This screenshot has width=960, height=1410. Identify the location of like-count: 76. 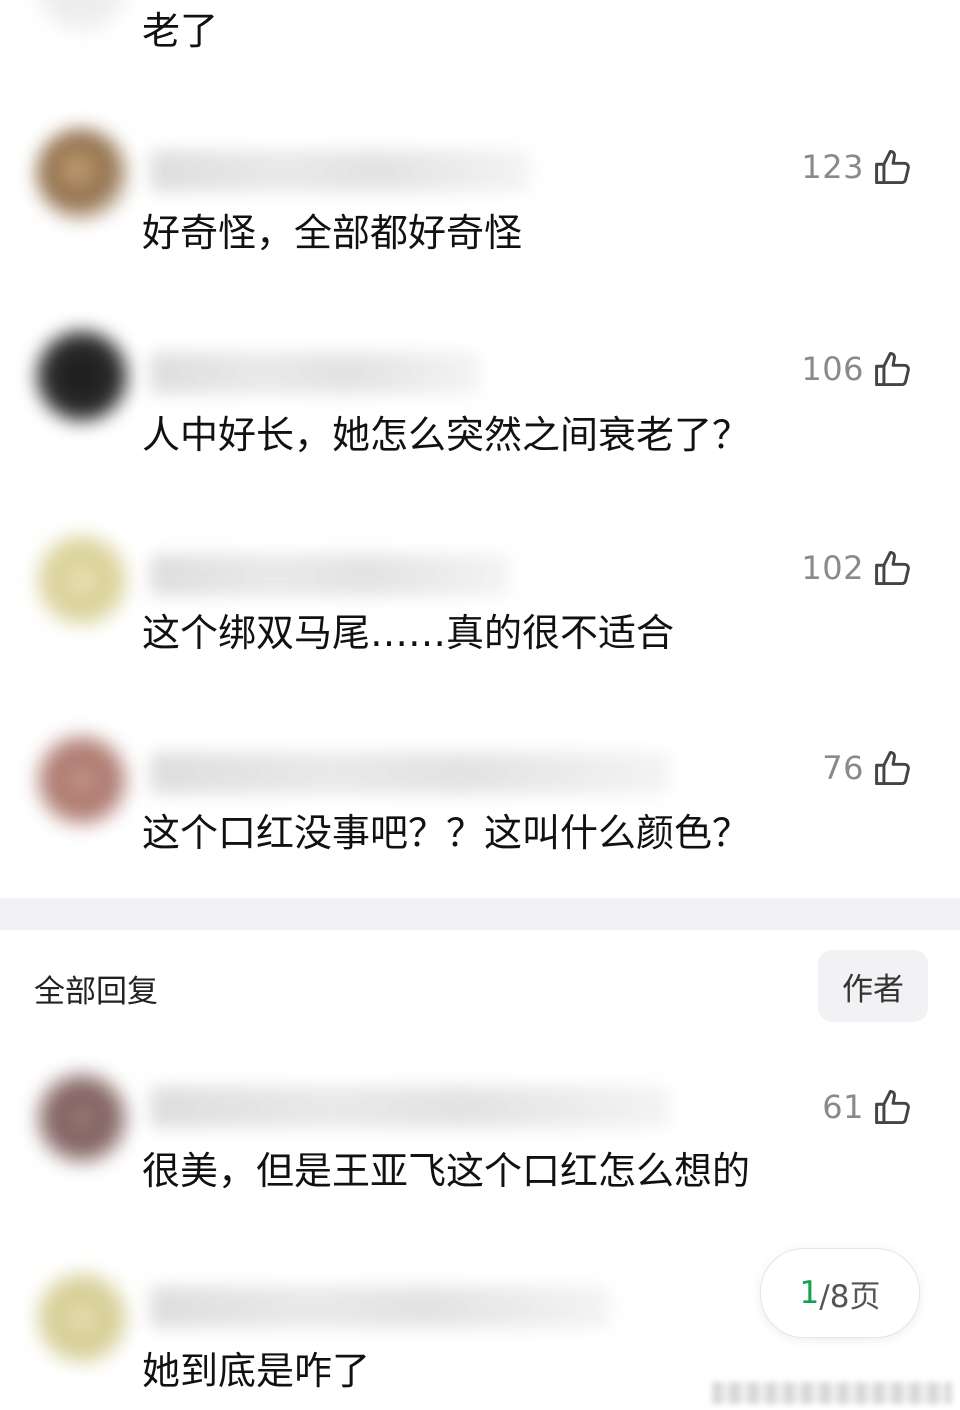
(843, 768).